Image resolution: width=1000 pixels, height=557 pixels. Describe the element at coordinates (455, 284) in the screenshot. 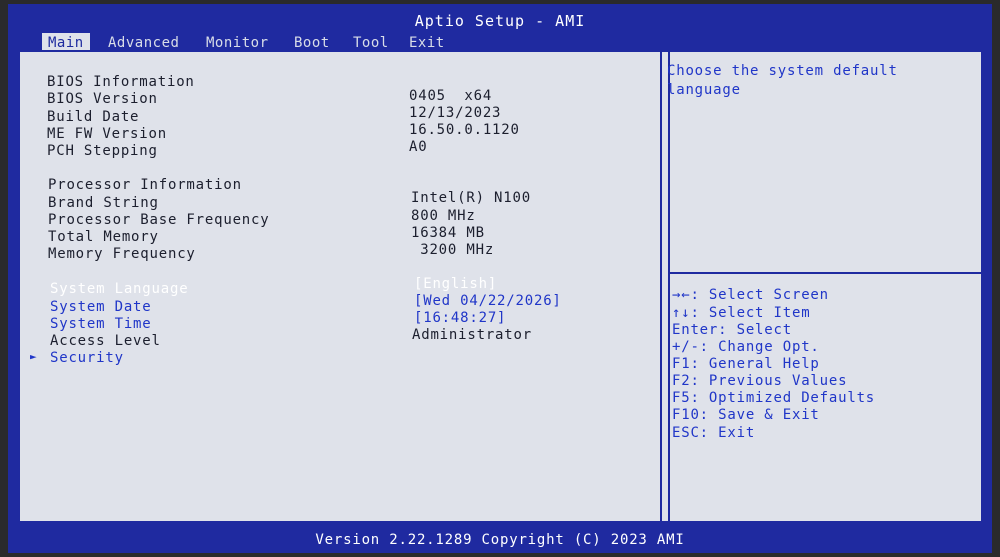

I see `system-language-value: [English]` at that location.